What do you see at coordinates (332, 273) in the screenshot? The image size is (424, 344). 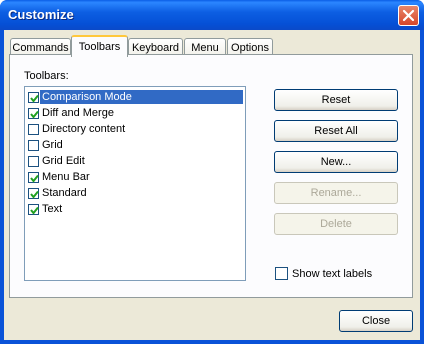 I see `show-text-labels-label: Show text labels` at bounding box center [332, 273].